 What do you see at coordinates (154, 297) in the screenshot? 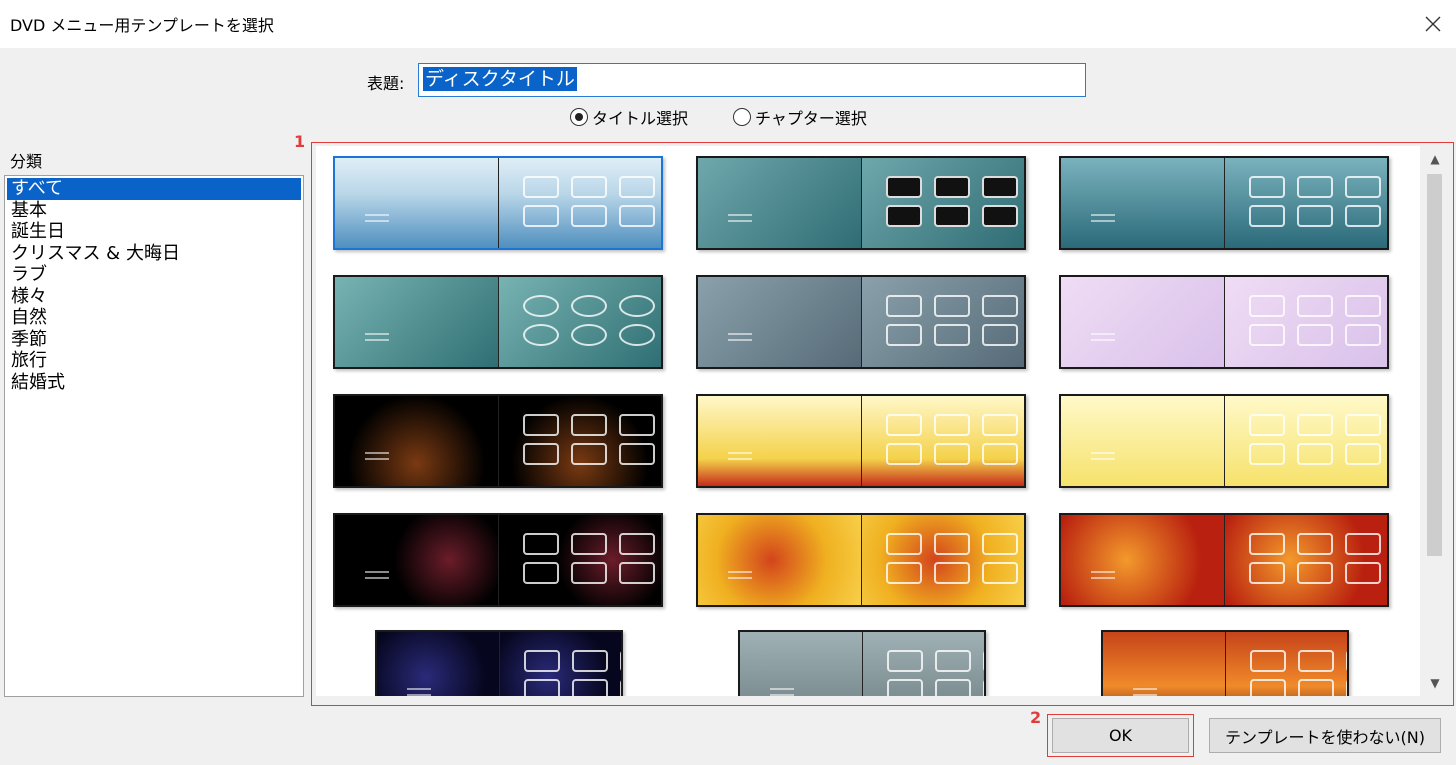
I see `category-item: 様々` at bounding box center [154, 297].